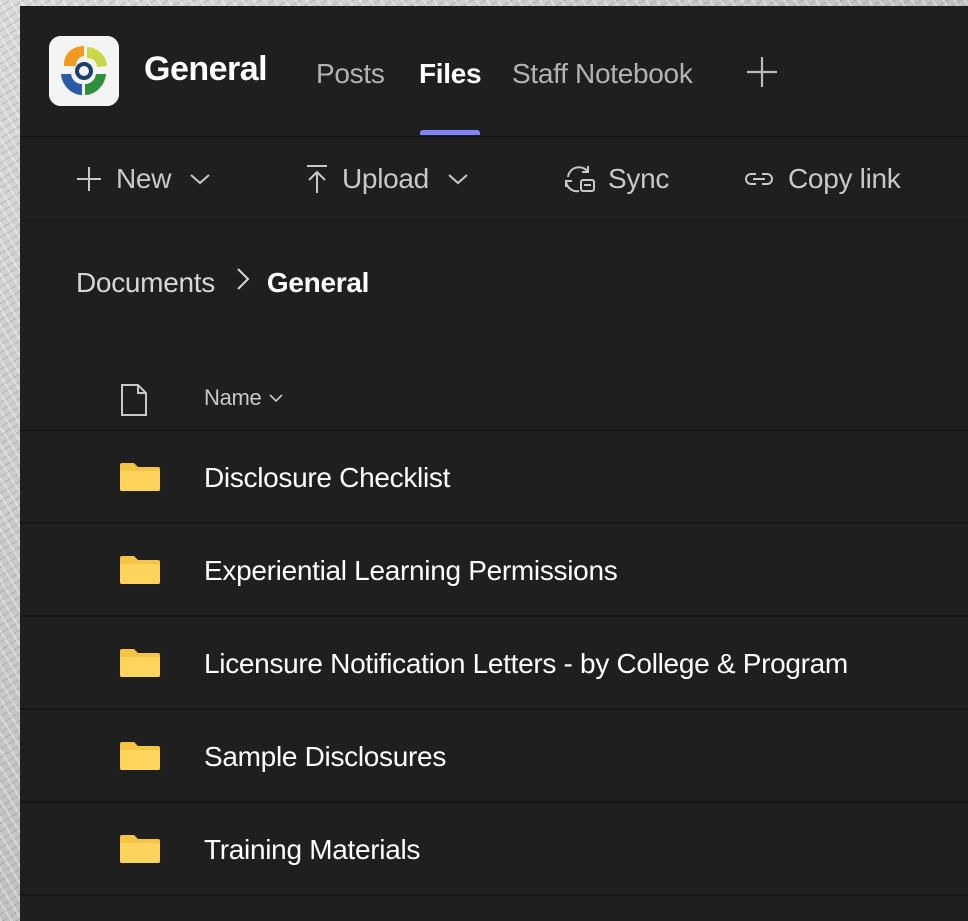 The width and height of the screenshot is (968, 921). Describe the element at coordinates (494, 391) in the screenshot. I see `file-list-header: Name` at that location.